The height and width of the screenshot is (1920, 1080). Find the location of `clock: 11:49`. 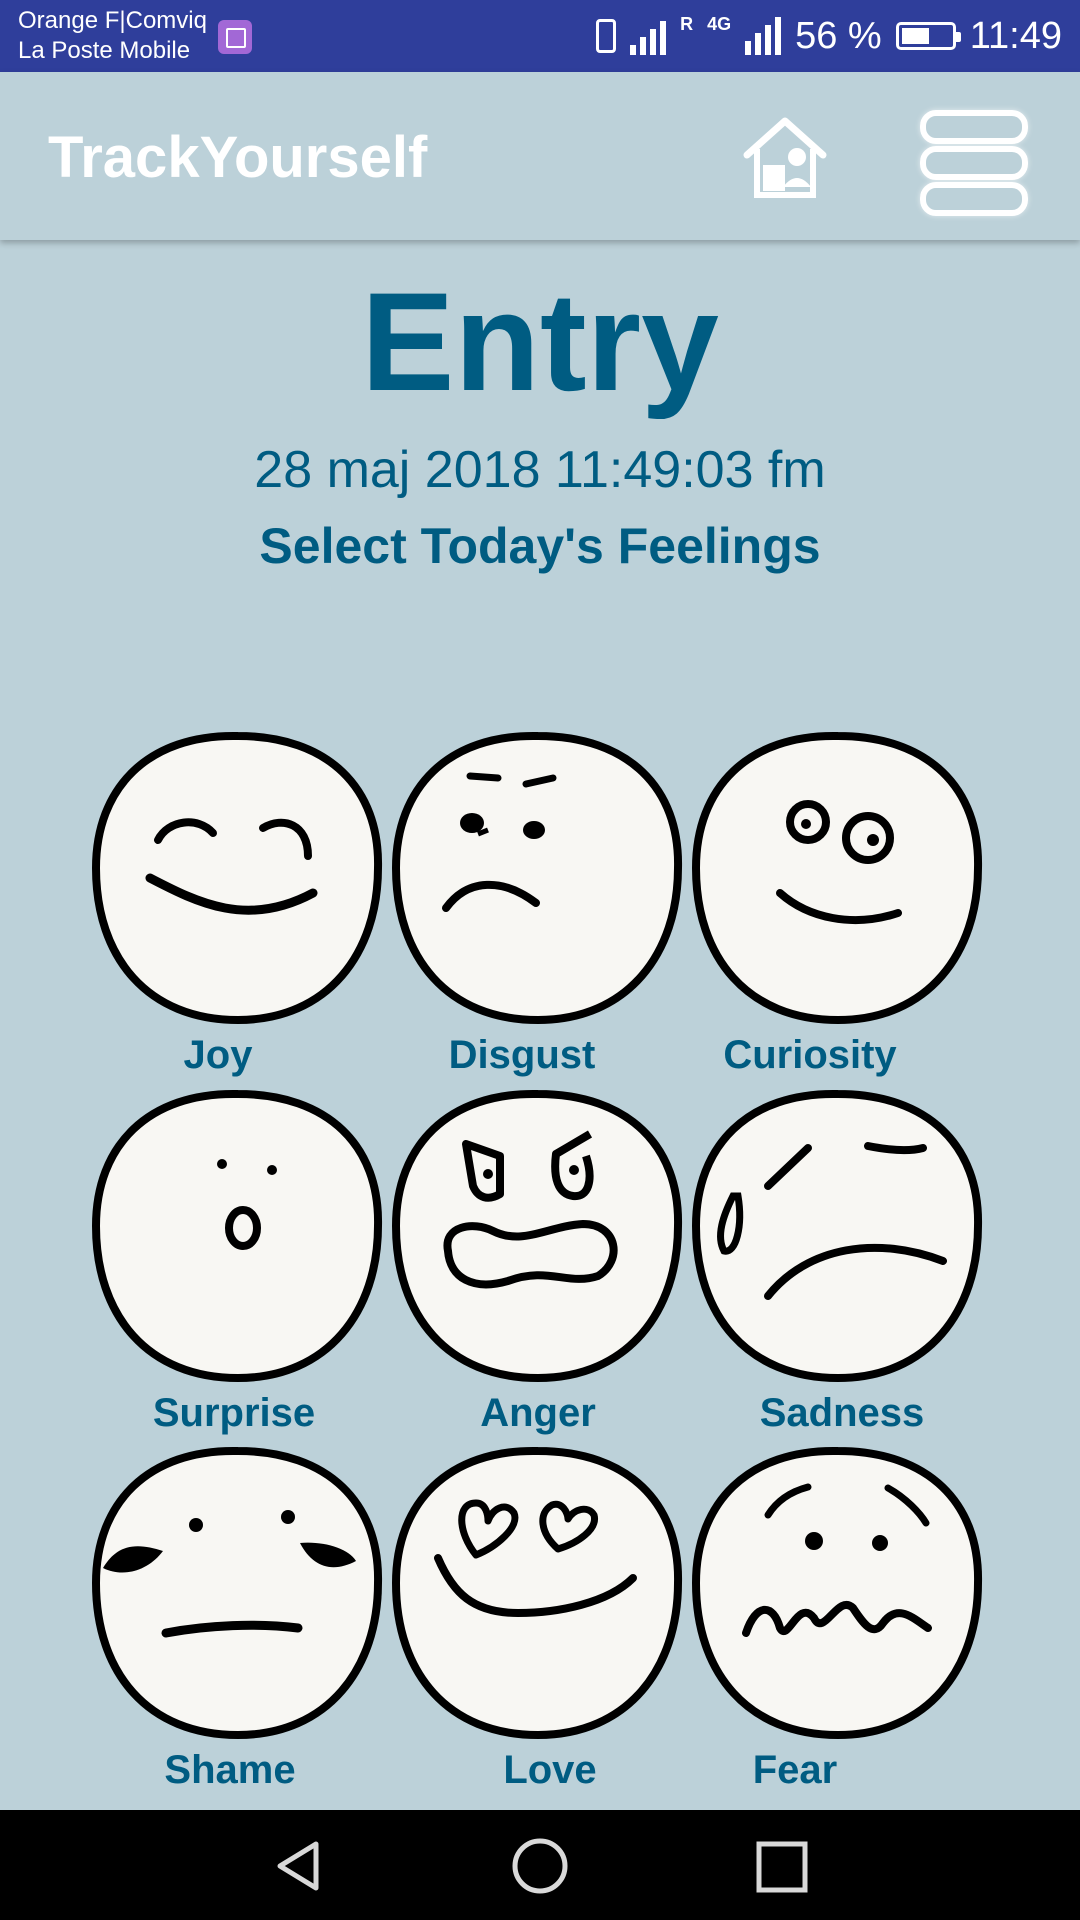

clock: 11:49 is located at coordinates (1015, 35).